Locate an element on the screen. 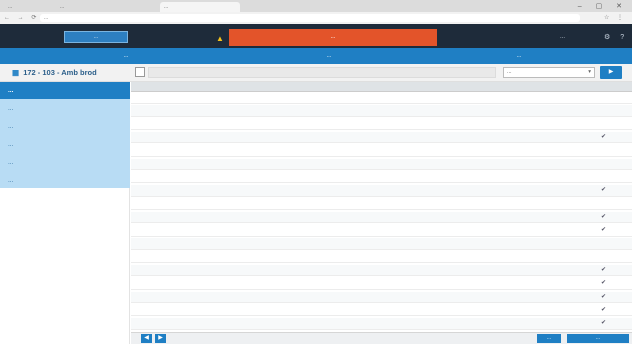 Image resolution: width=632 pixels, height=344 pixels. go-button: ▶ is located at coordinates (611, 72).